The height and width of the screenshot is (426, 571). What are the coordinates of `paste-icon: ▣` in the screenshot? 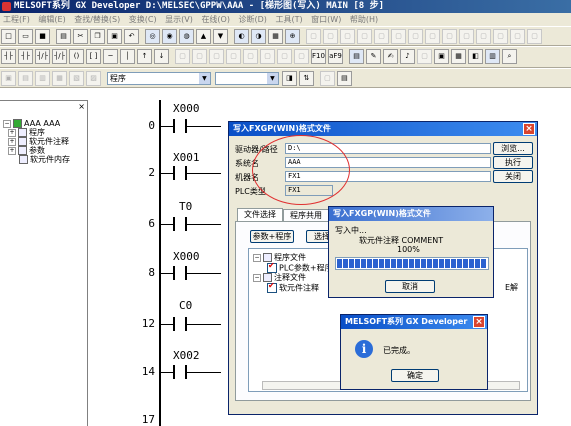 It's located at (114, 36).